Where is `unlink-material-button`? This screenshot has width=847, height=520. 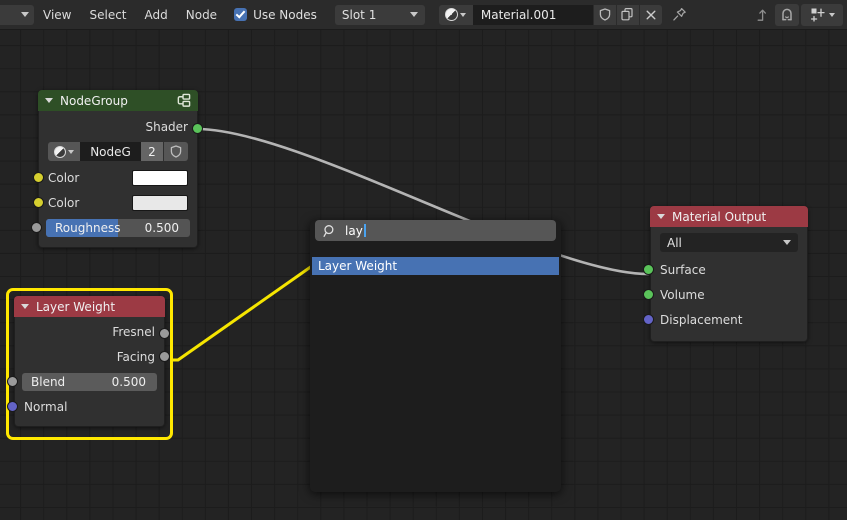
unlink-material-button is located at coordinates (650, 14).